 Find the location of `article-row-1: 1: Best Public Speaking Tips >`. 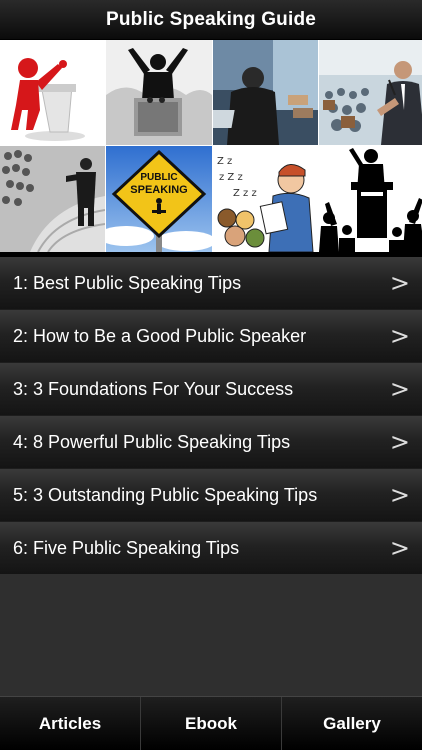

article-row-1: 1: Best Public Speaking Tips > is located at coordinates (211, 283).